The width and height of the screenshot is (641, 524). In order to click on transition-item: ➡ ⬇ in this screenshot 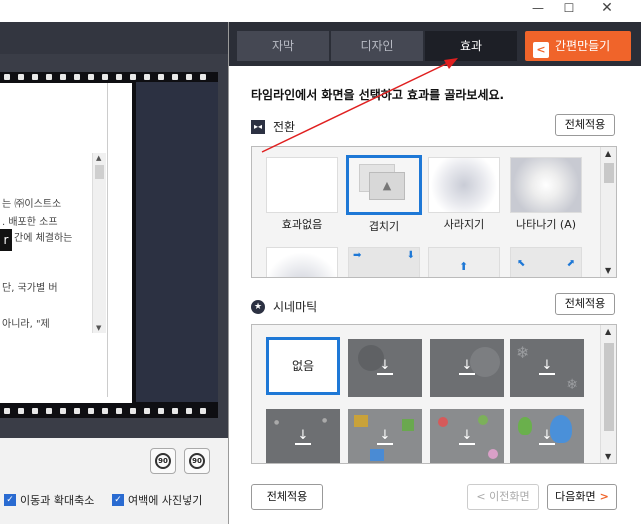, I will do `click(384, 262)`.